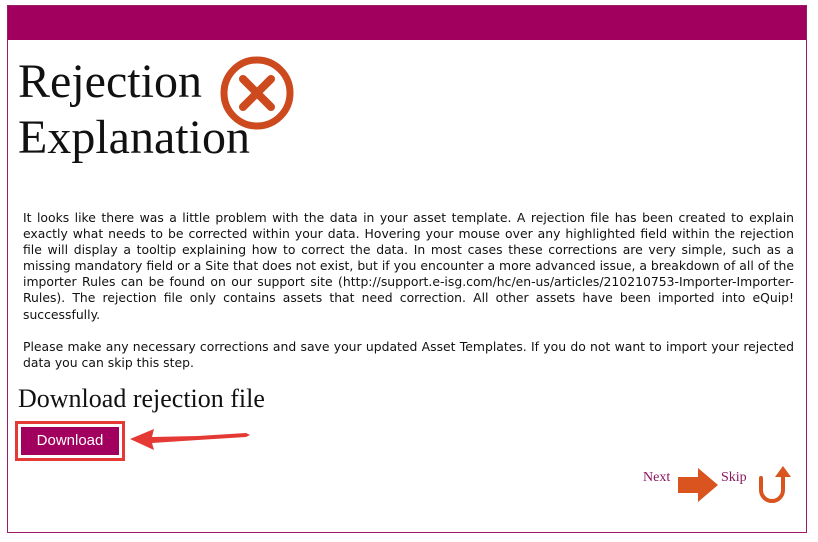  I want to click on reject-x-circle-icon, so click(257, 93).